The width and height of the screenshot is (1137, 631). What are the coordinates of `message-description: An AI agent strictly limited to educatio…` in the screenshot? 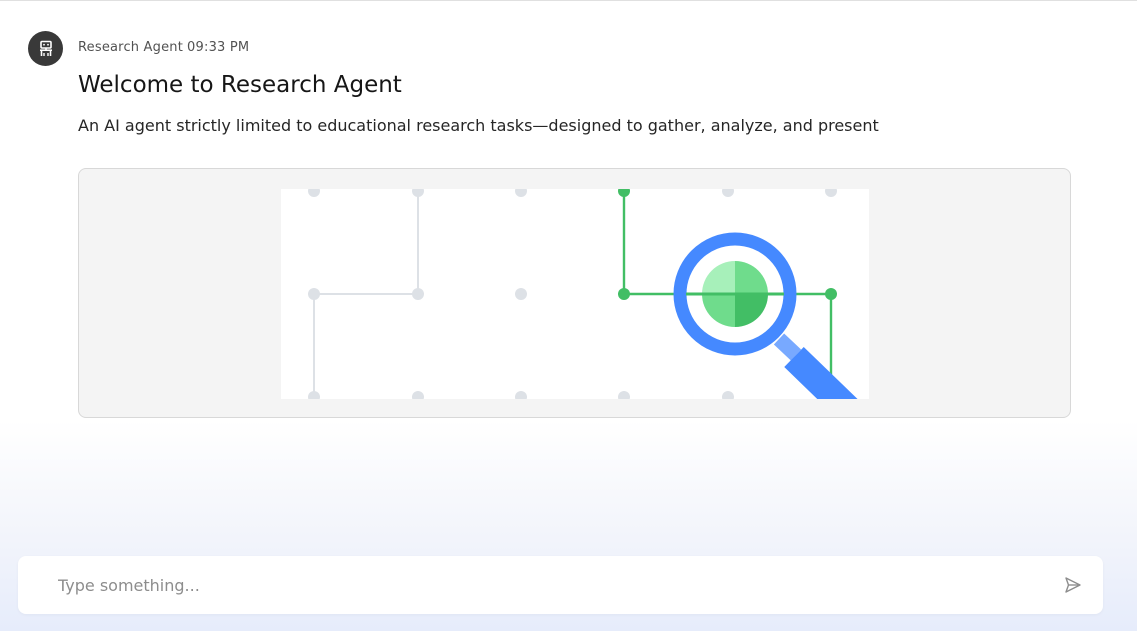 It's located at (478, 125).